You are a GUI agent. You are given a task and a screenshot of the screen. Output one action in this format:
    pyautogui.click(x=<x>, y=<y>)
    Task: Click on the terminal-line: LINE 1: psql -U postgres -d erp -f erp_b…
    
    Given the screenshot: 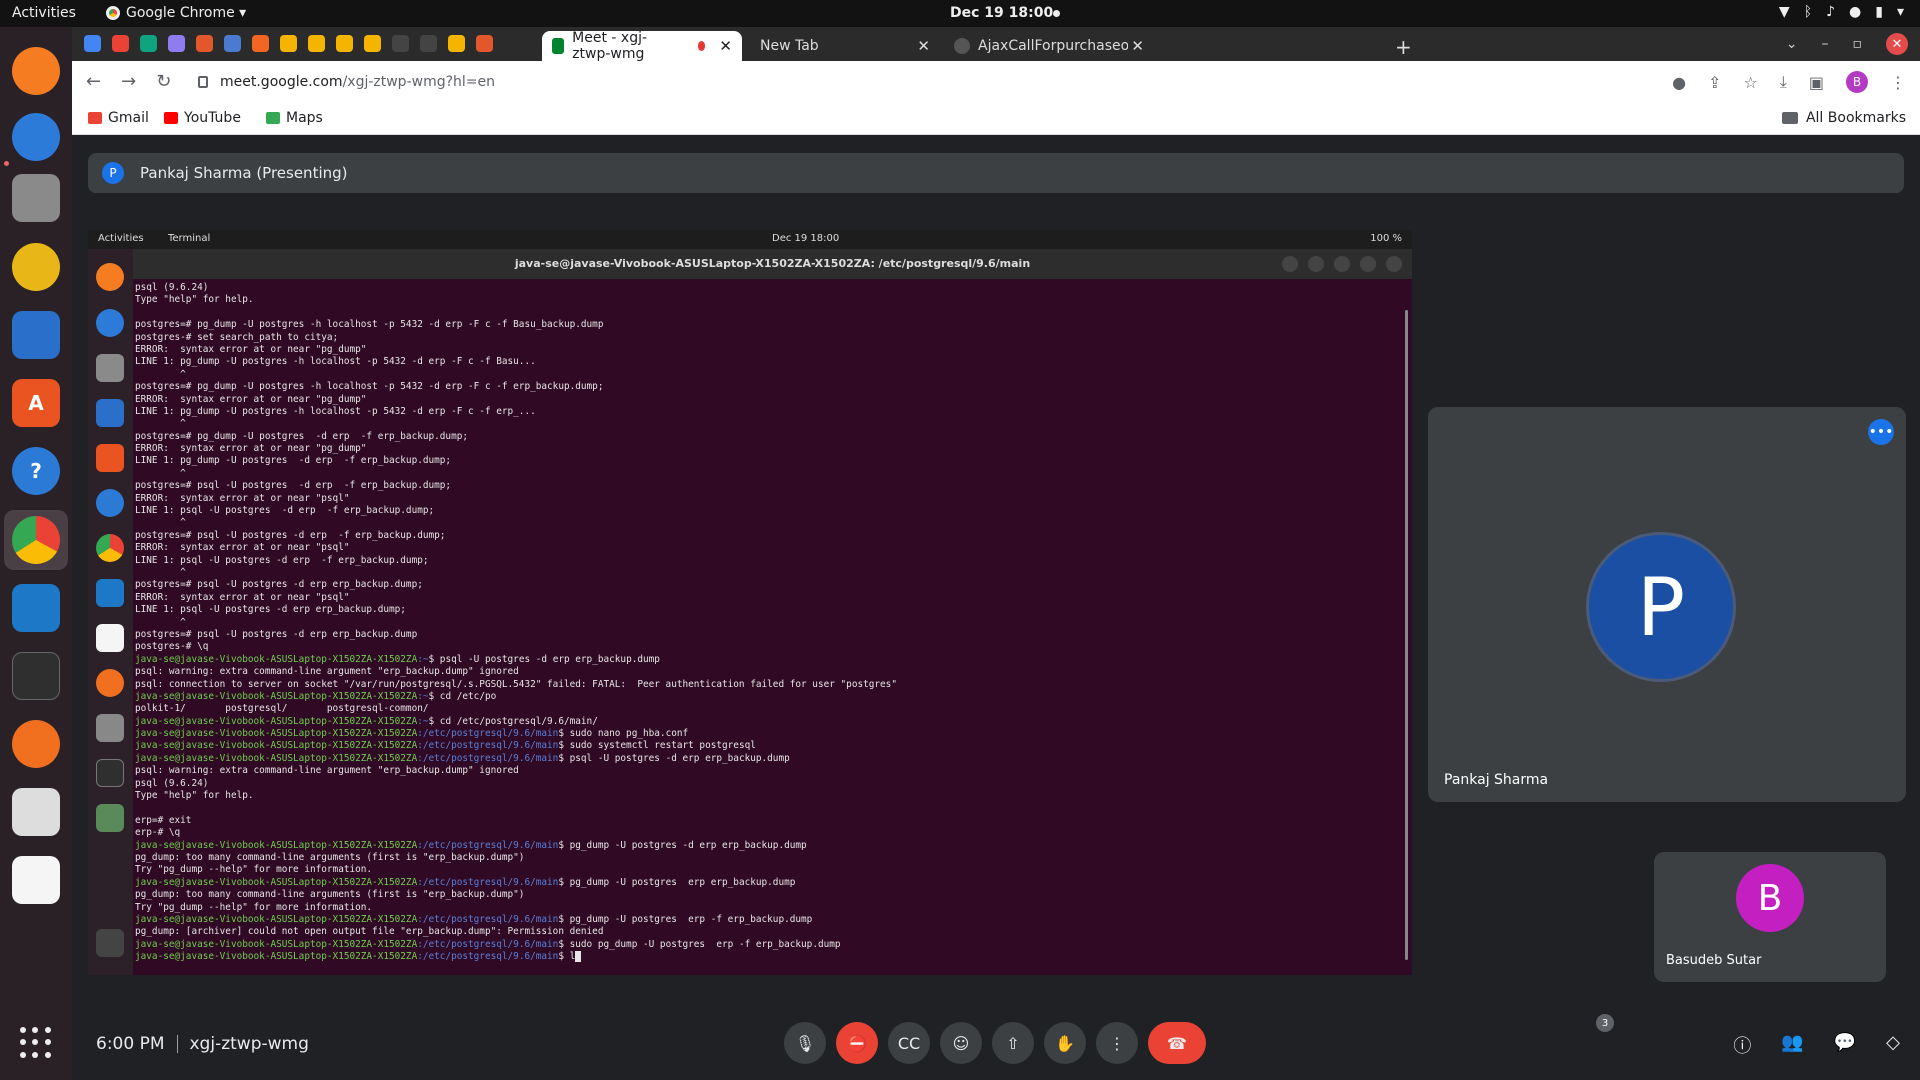 What is the action you would take?
    pyautogui.click(x=282, y=560)
    